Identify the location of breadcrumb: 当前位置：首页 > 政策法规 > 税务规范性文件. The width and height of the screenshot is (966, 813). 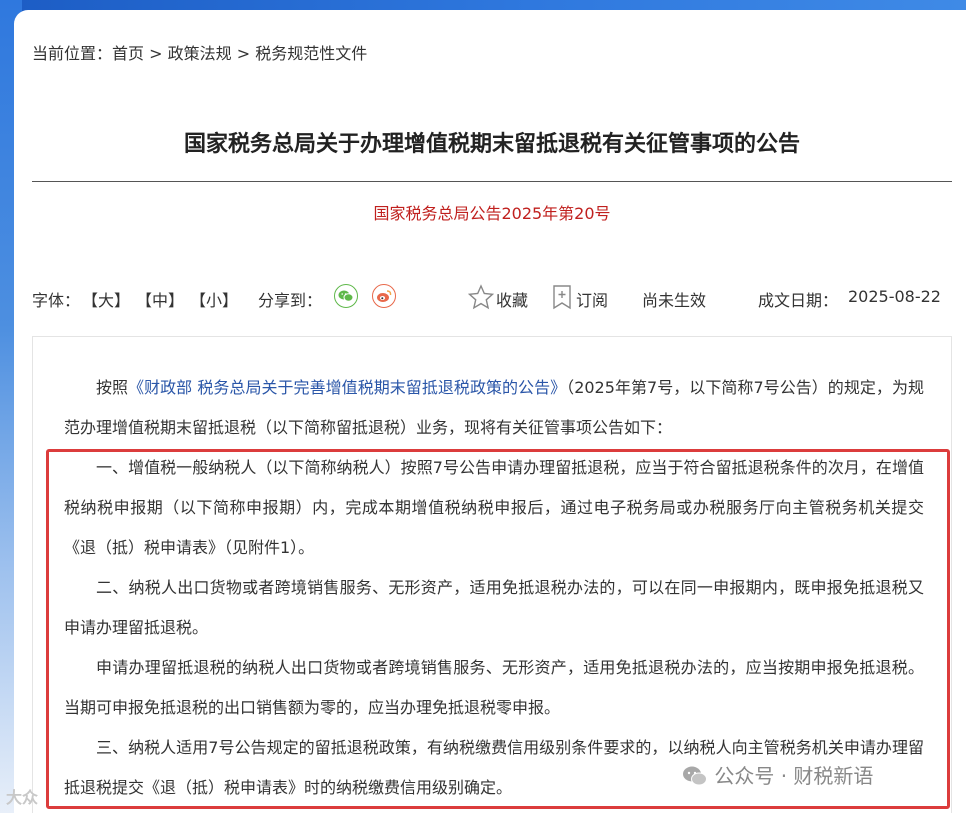
(199, 52).